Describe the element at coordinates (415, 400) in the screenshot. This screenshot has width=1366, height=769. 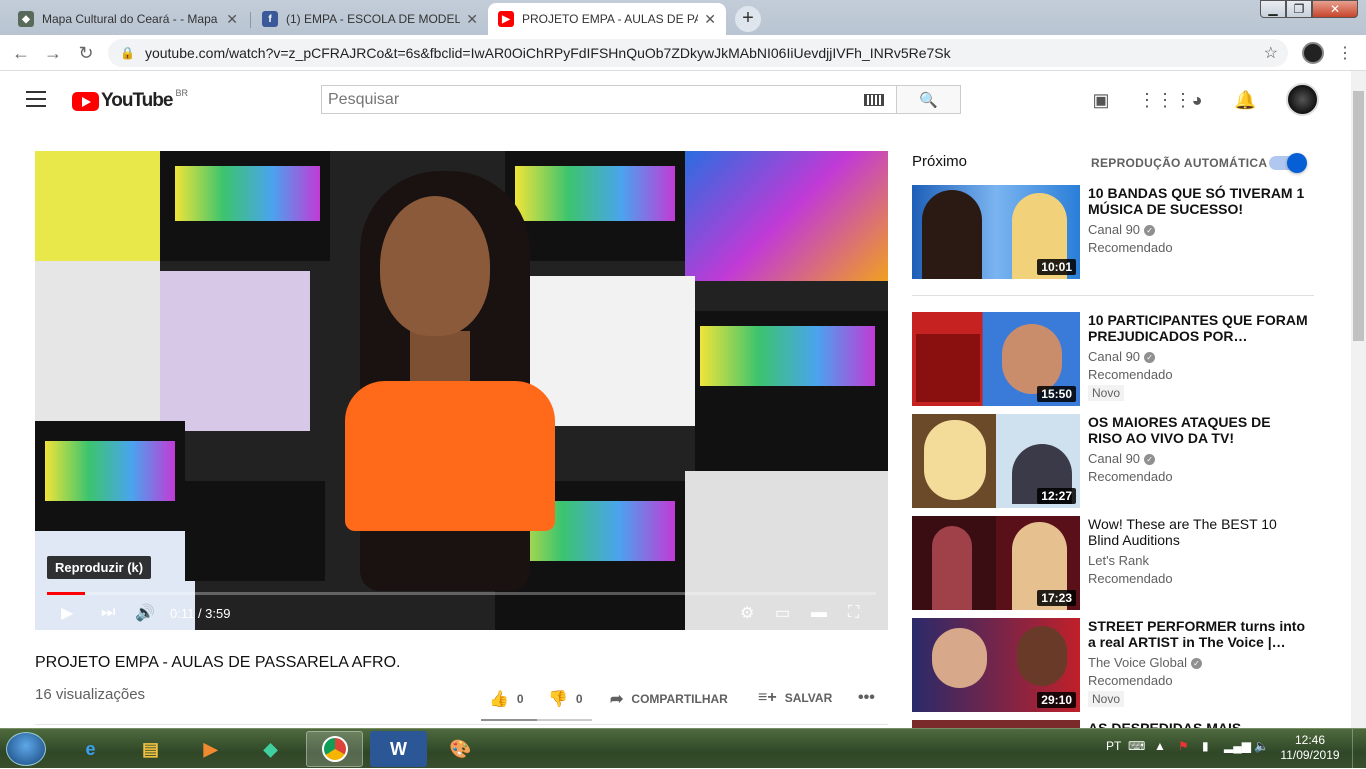
I see `presenter-figure` at that location.